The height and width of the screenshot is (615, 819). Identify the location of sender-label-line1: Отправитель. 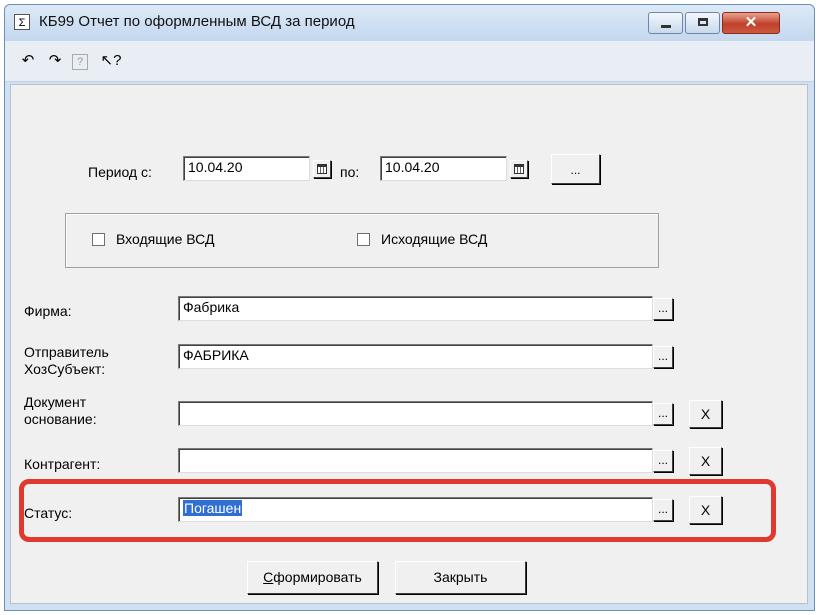
(66, 352).